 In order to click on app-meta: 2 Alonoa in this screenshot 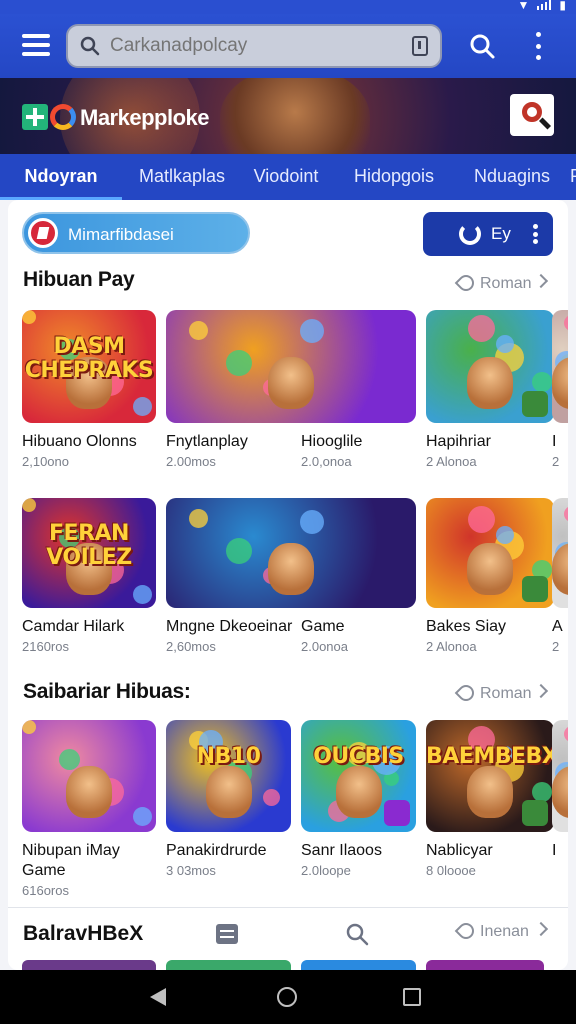, I will do `click(451, 646)`.